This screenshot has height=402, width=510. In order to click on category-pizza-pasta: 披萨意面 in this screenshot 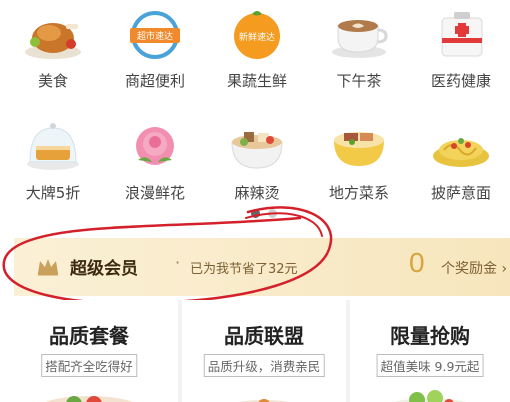, I will do `click(460, 162)`.